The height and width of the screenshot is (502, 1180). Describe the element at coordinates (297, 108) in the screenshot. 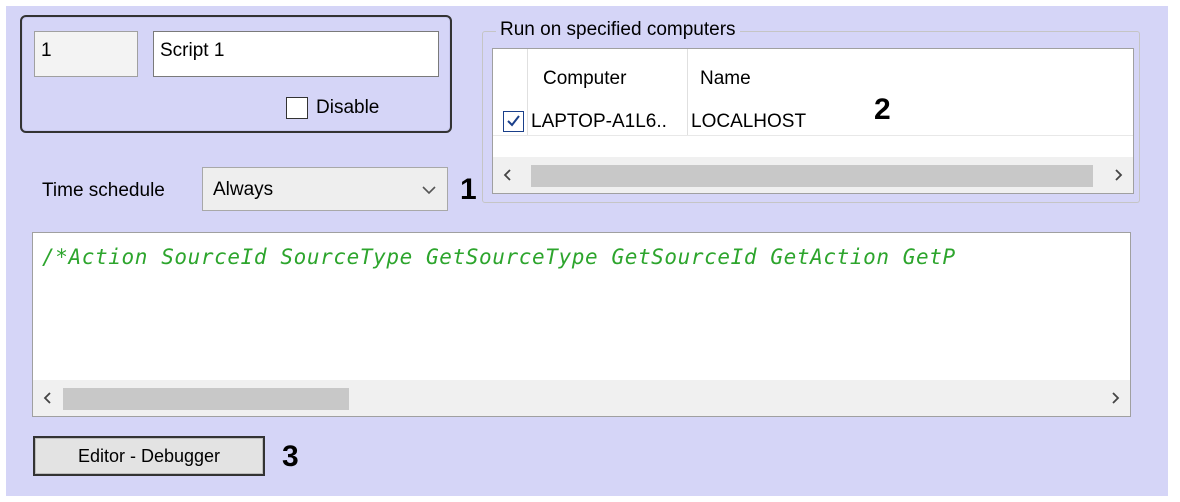

I see `disable-checkbox` at that location.